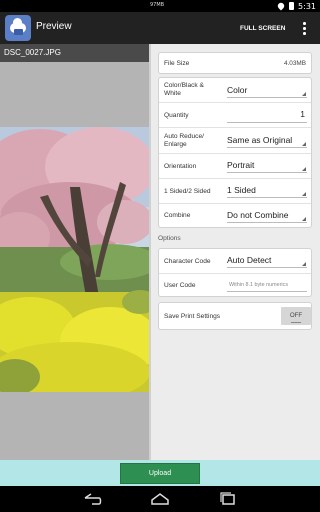  Describe the element at coordinates (180, 285) in the screenshot. I see `user-code-label: User Code` at that location.